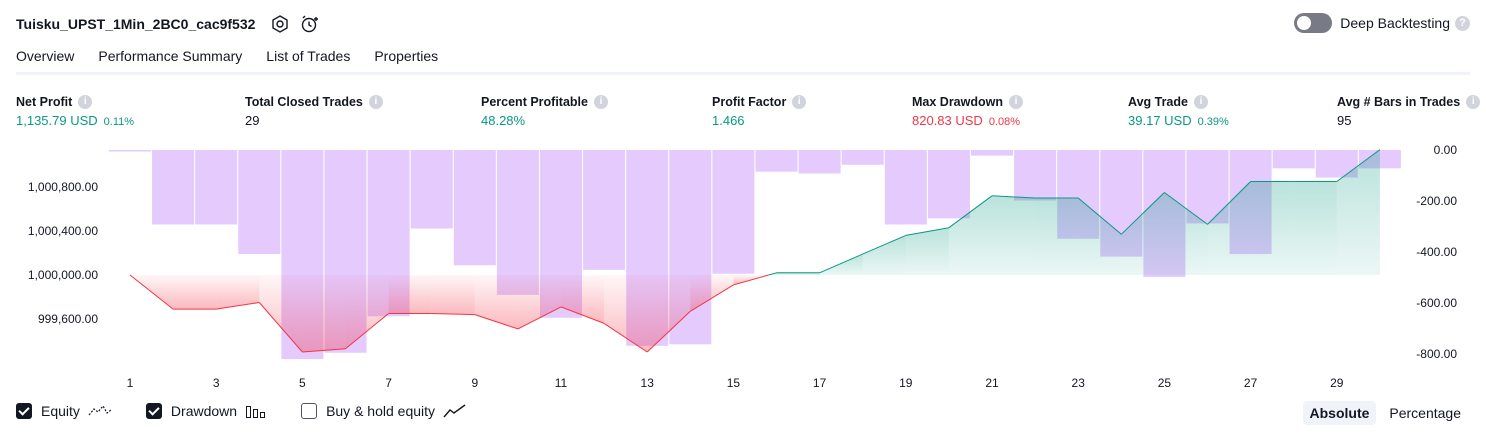 This screenshot has height=438, width=1486. Describe the element at coordinates (63, 275) in the screenshot. I see `left-axis-tick-label: 1,000,000.00` at that location.